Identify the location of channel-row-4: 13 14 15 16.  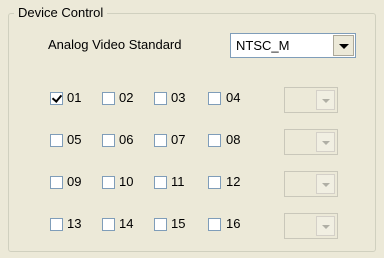
(192, 226).